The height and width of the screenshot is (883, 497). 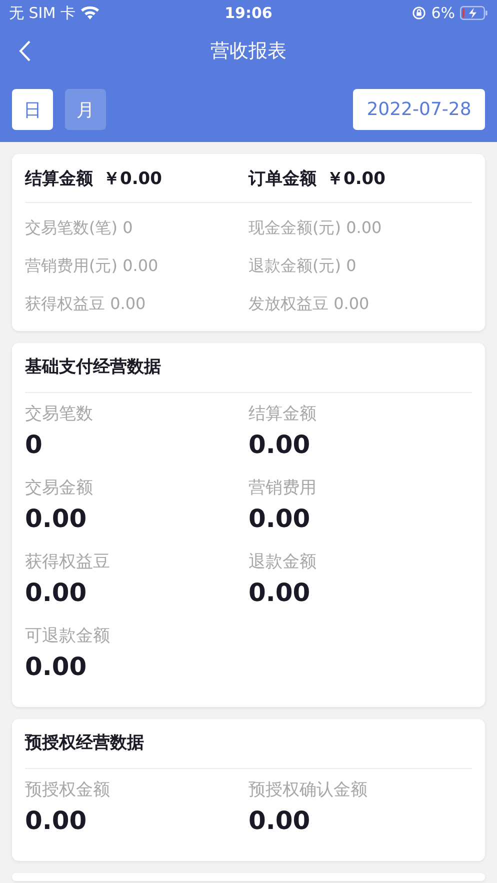 I want to click on metric-label: 交易笔数, so click(x=59, y=414).